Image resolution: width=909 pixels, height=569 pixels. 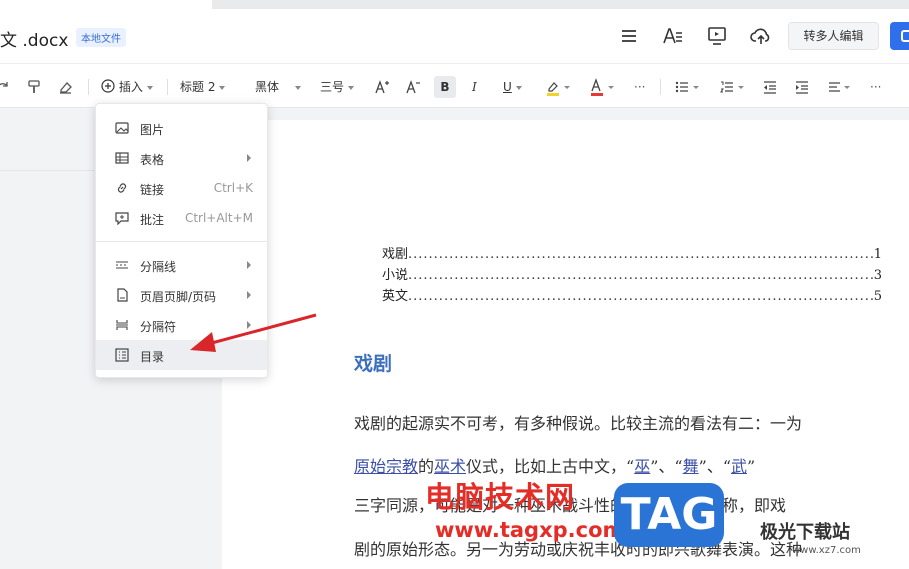 What do you see at coordinates (826, 550) in the screenshot?
I see `watermark-brand-url: www.xz7.com` at bounding box center [826, 550].